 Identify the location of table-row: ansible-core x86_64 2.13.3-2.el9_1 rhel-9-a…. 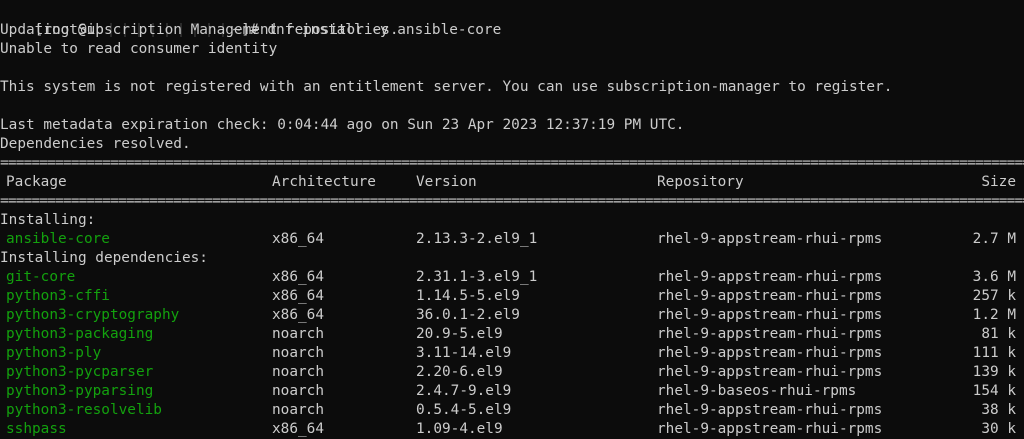
(512, 239).